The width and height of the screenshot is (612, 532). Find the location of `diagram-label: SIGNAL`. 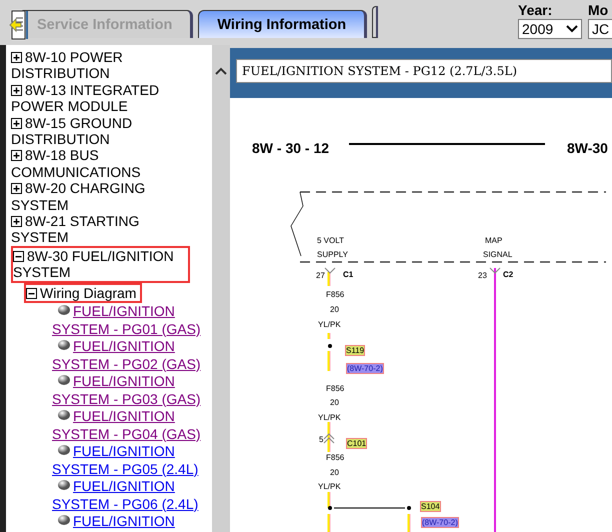

diagram-label: SIGNAL is located at coordinates (497, 255).